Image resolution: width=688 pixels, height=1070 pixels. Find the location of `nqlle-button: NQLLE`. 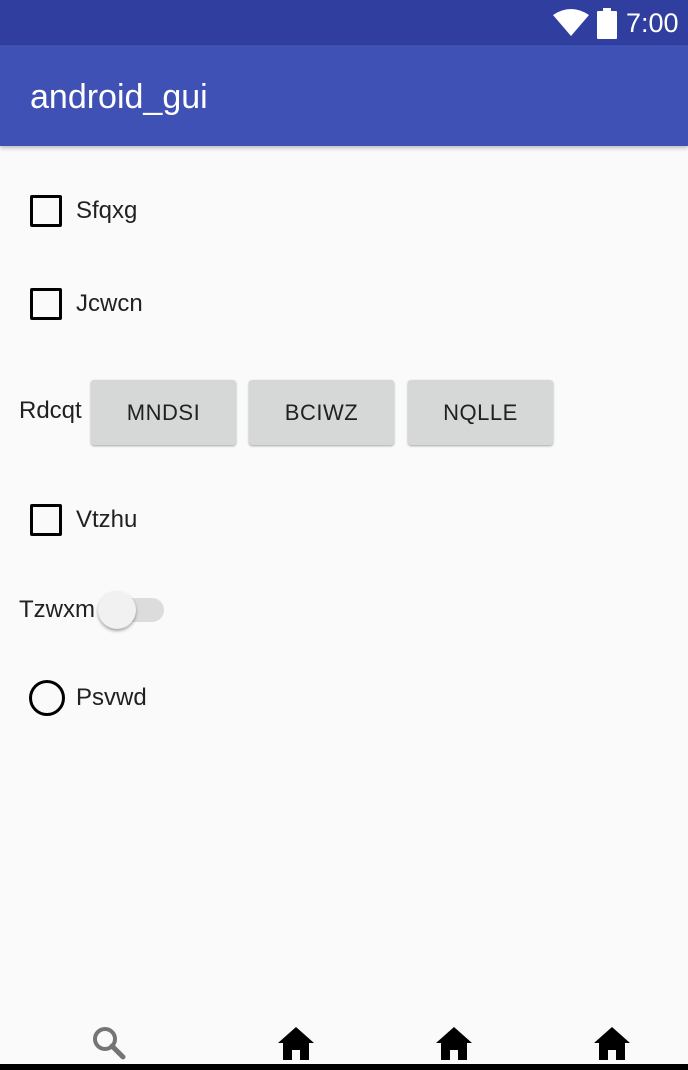

nqlle-button: NQLLE is located at coordinates (480, 412).